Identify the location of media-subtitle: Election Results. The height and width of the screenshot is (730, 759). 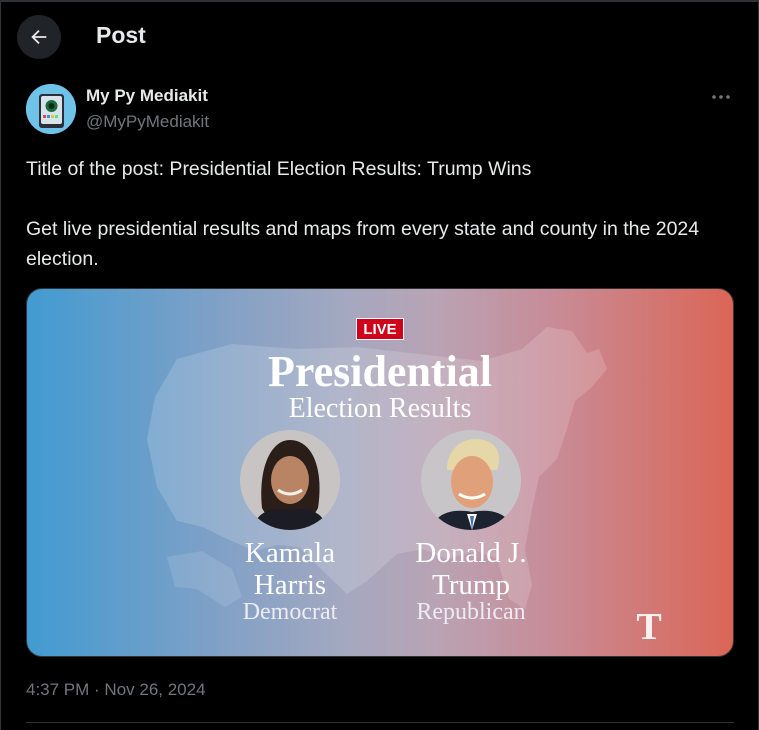
(380, 408).